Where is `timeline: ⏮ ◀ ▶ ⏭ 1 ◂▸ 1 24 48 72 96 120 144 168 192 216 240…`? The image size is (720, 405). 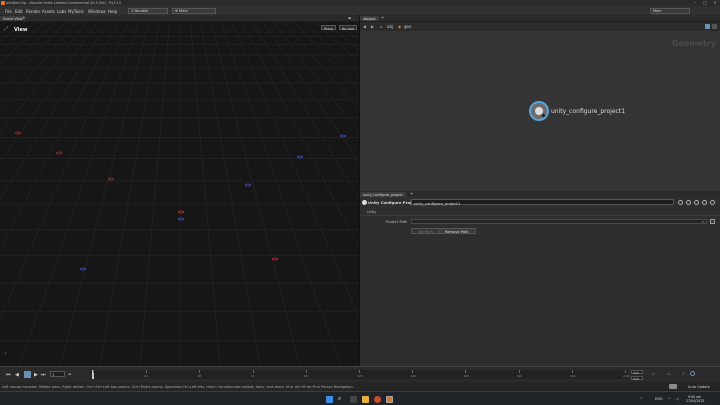 timeline: ⏮ ◀ ▶ ⏭ 1 ◂▸ 1 24 48 72 96 120 144 168 192 216 240… is located at coordinates (360, 374).